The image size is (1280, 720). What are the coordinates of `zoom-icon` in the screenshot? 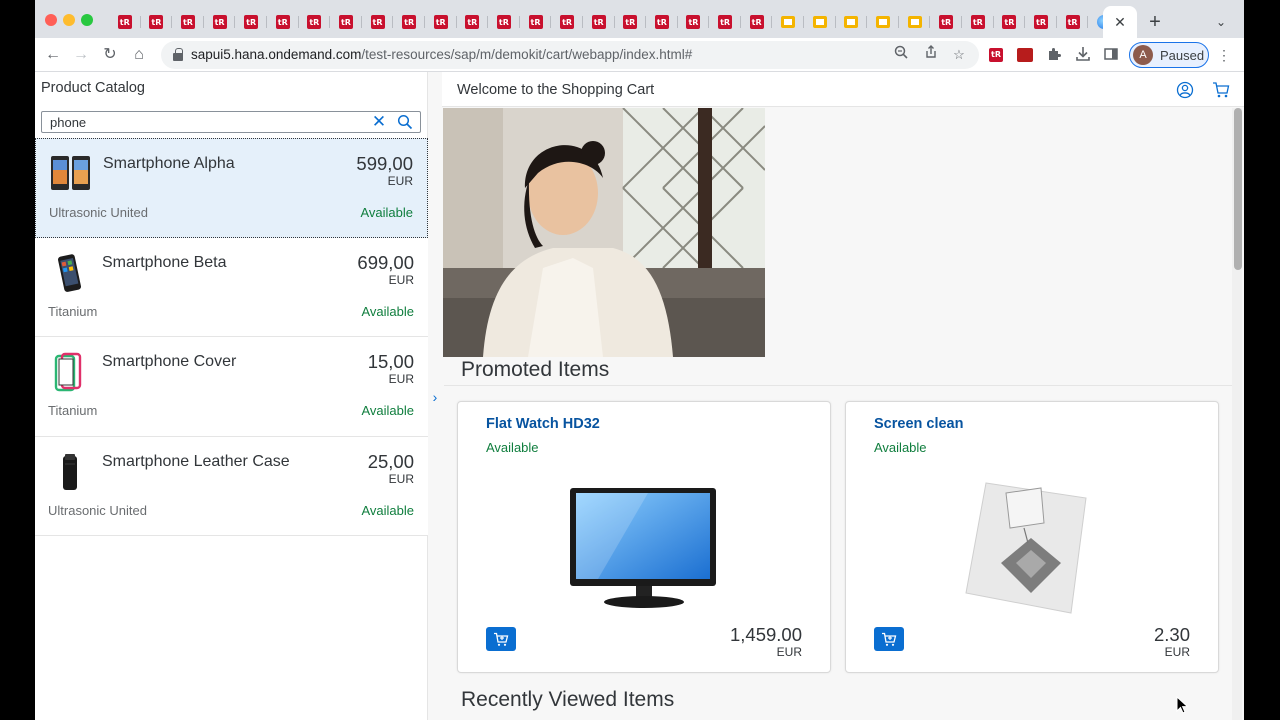 It's located at (901, 55).